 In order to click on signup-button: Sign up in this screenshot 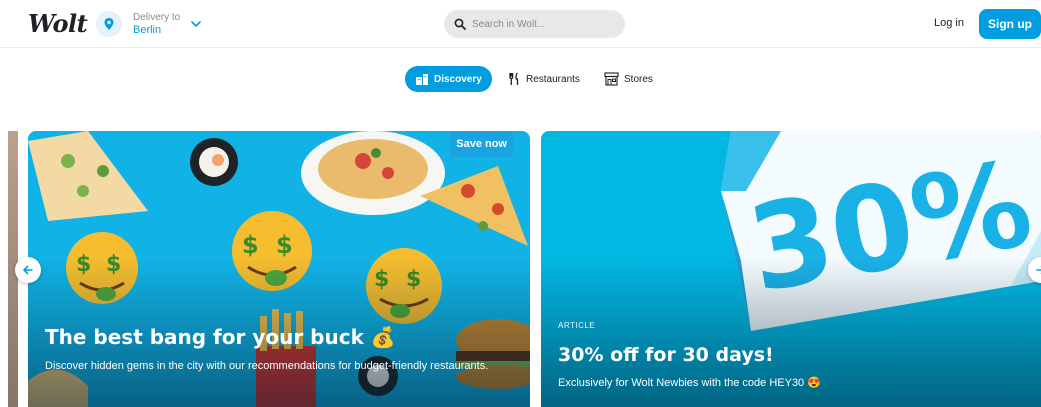, I will do `click(1010, 24)`.